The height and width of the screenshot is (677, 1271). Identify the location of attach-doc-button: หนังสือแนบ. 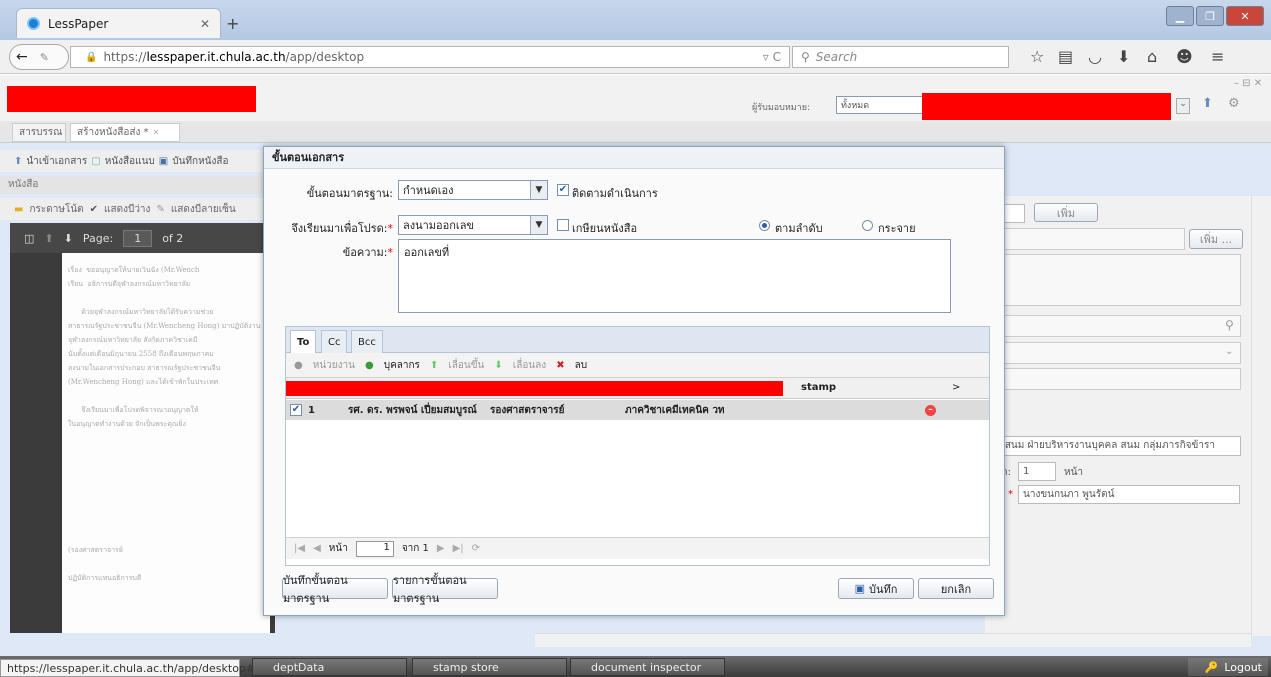
(130, 161).